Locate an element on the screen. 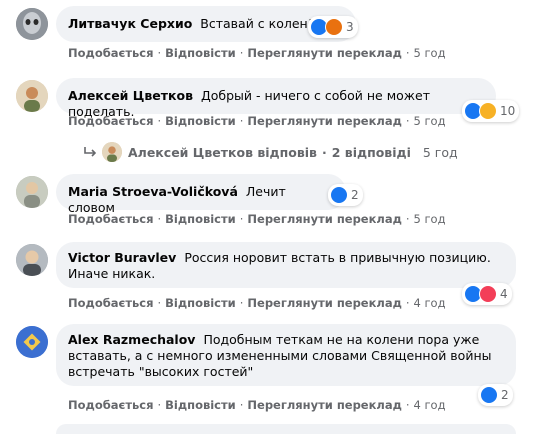  comment-author: Maria Stroeva-Voličková is located at coordinates (153, 191).